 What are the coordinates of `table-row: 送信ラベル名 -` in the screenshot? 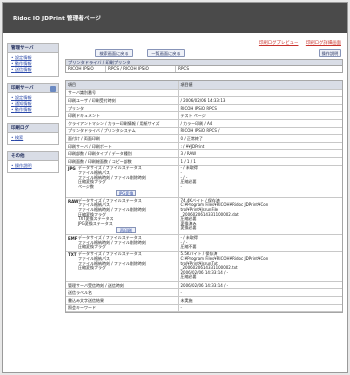 It's located at (204, 292).